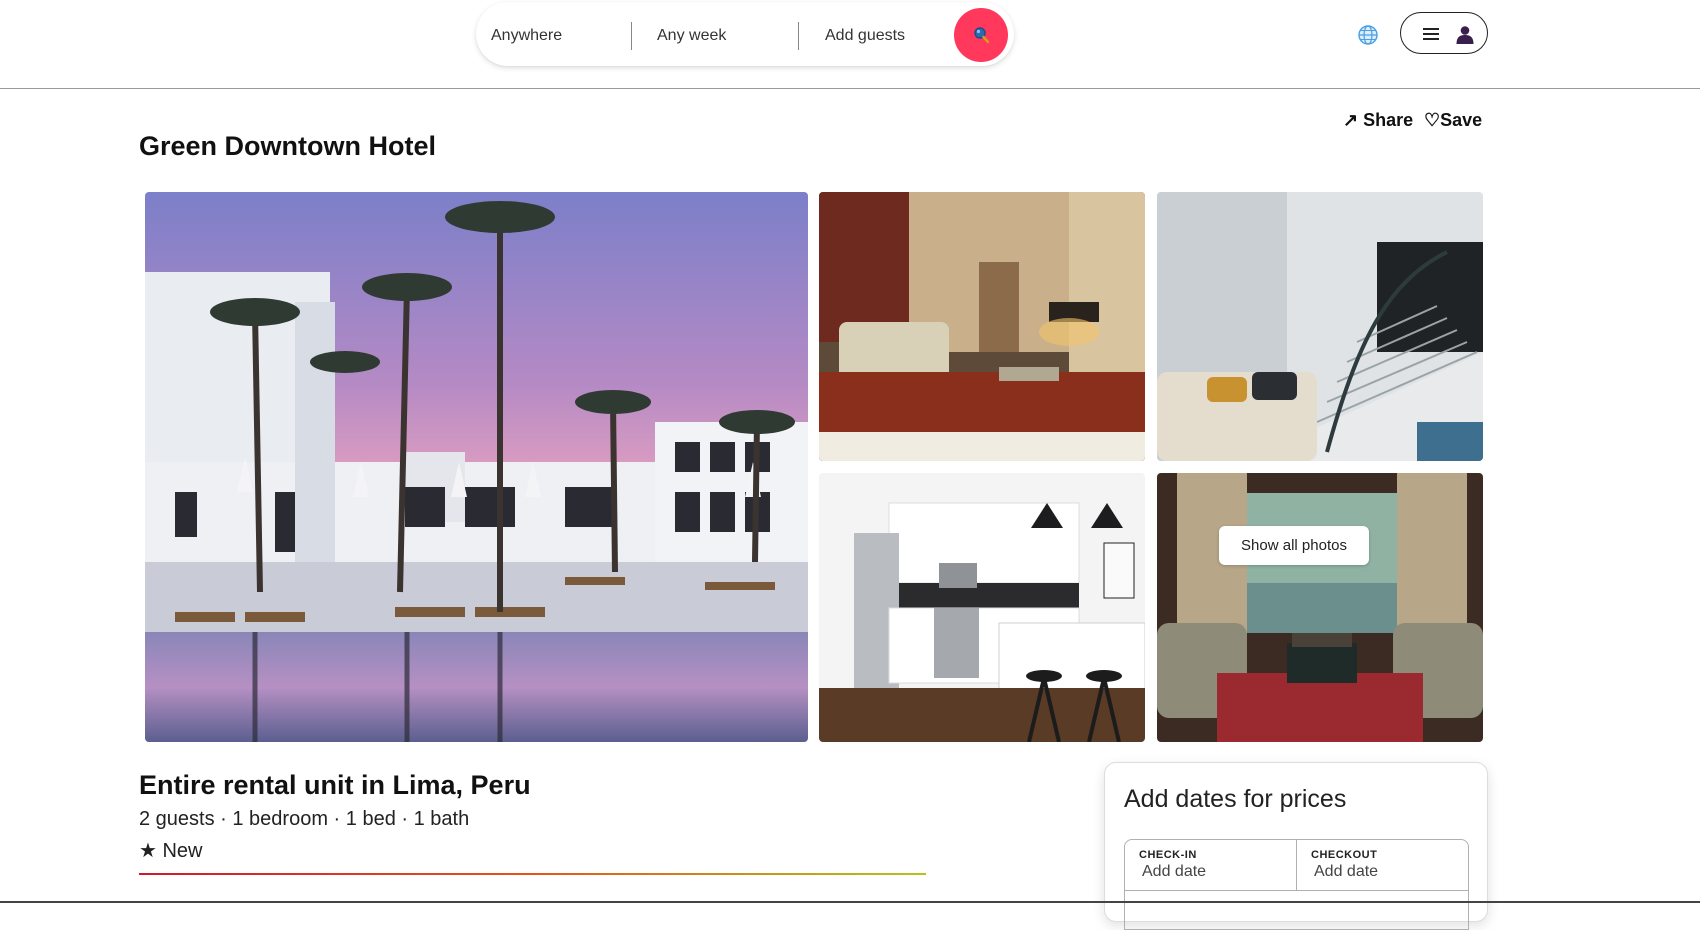 The height and width of the screenshot is (930, 1700). Describe the element at coordinates (1320, 326) in the screenshot. I see `staircase-photo` at that location.